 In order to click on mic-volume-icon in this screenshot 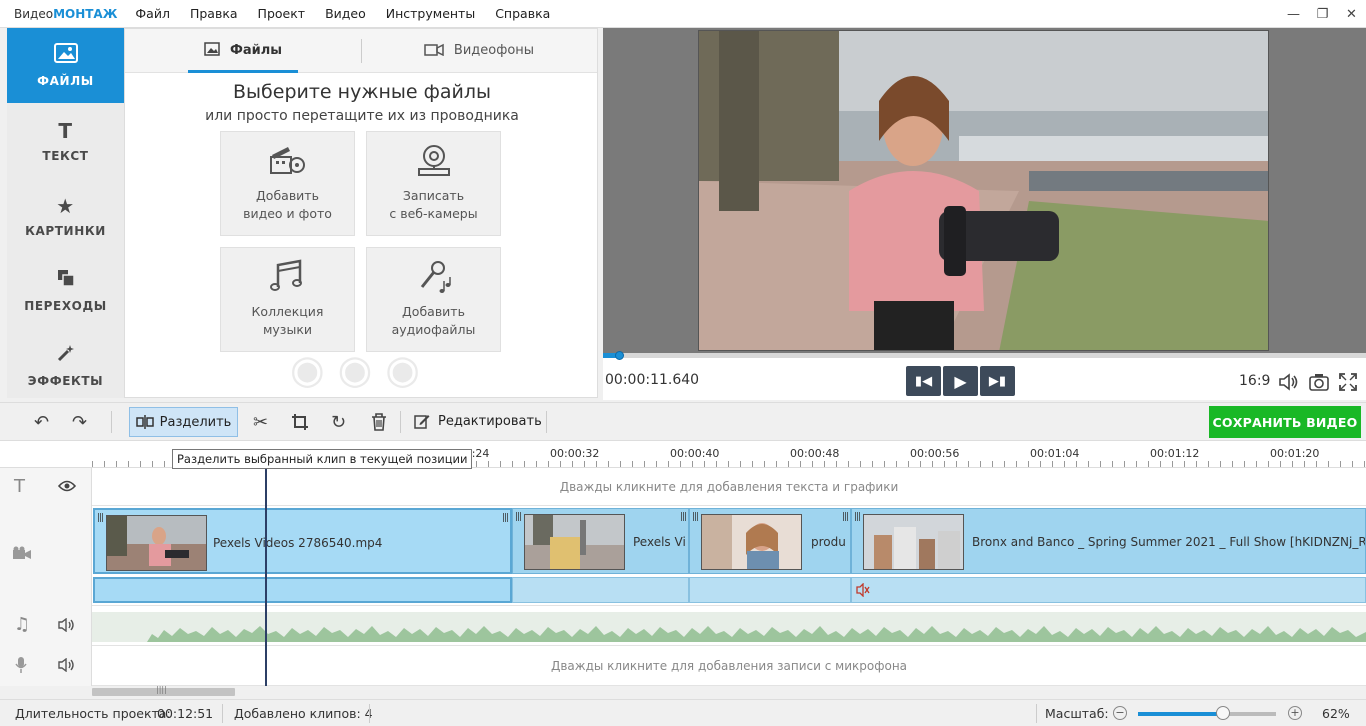, I will do `click(67, 665)`.